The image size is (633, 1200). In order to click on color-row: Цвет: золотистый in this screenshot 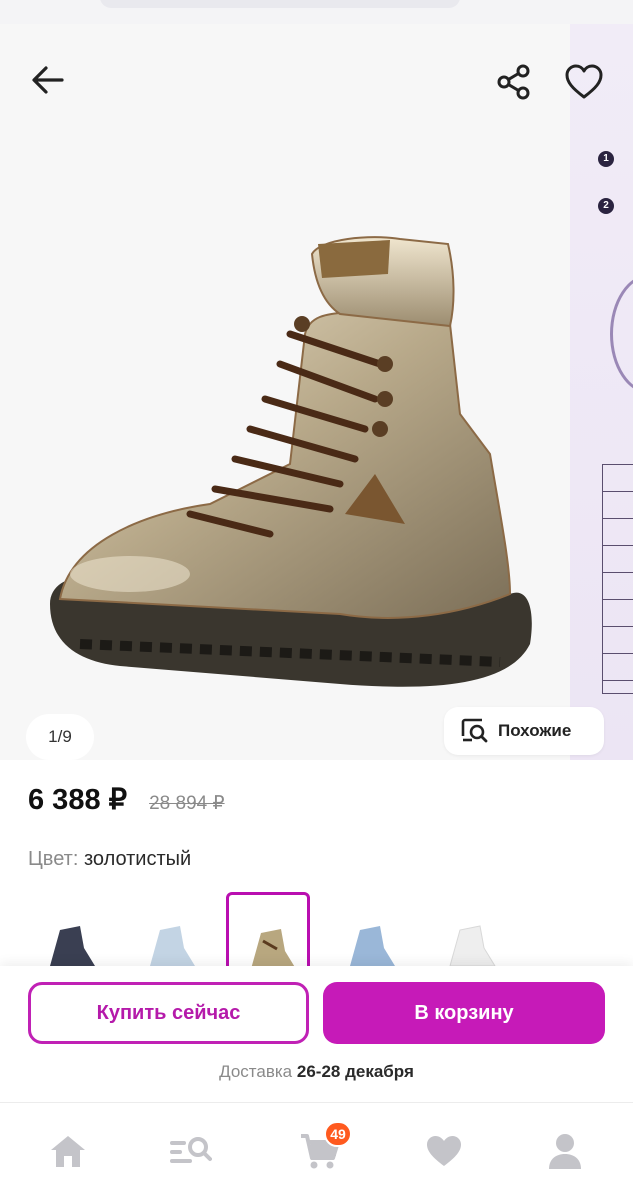, I will do `click(109, 859)`.